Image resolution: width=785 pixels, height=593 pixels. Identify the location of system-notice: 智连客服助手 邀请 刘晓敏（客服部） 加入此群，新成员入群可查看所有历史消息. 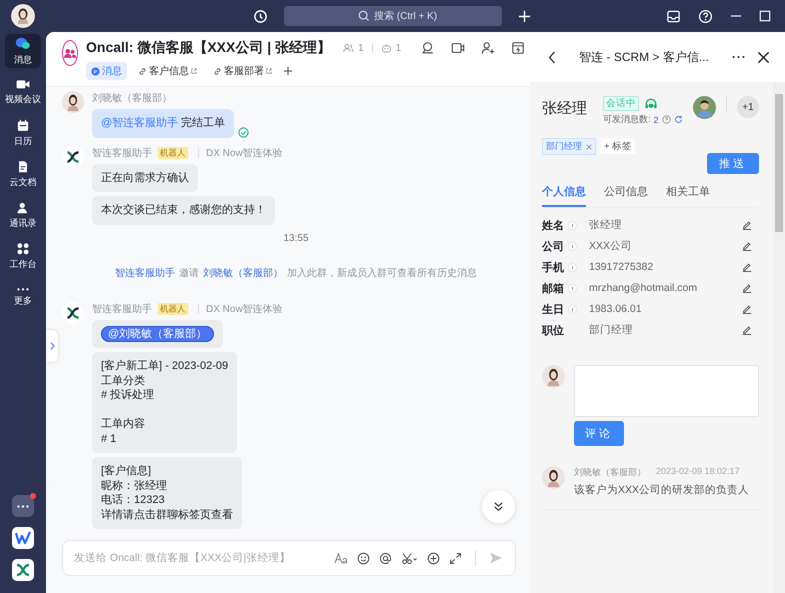
(296, 273).